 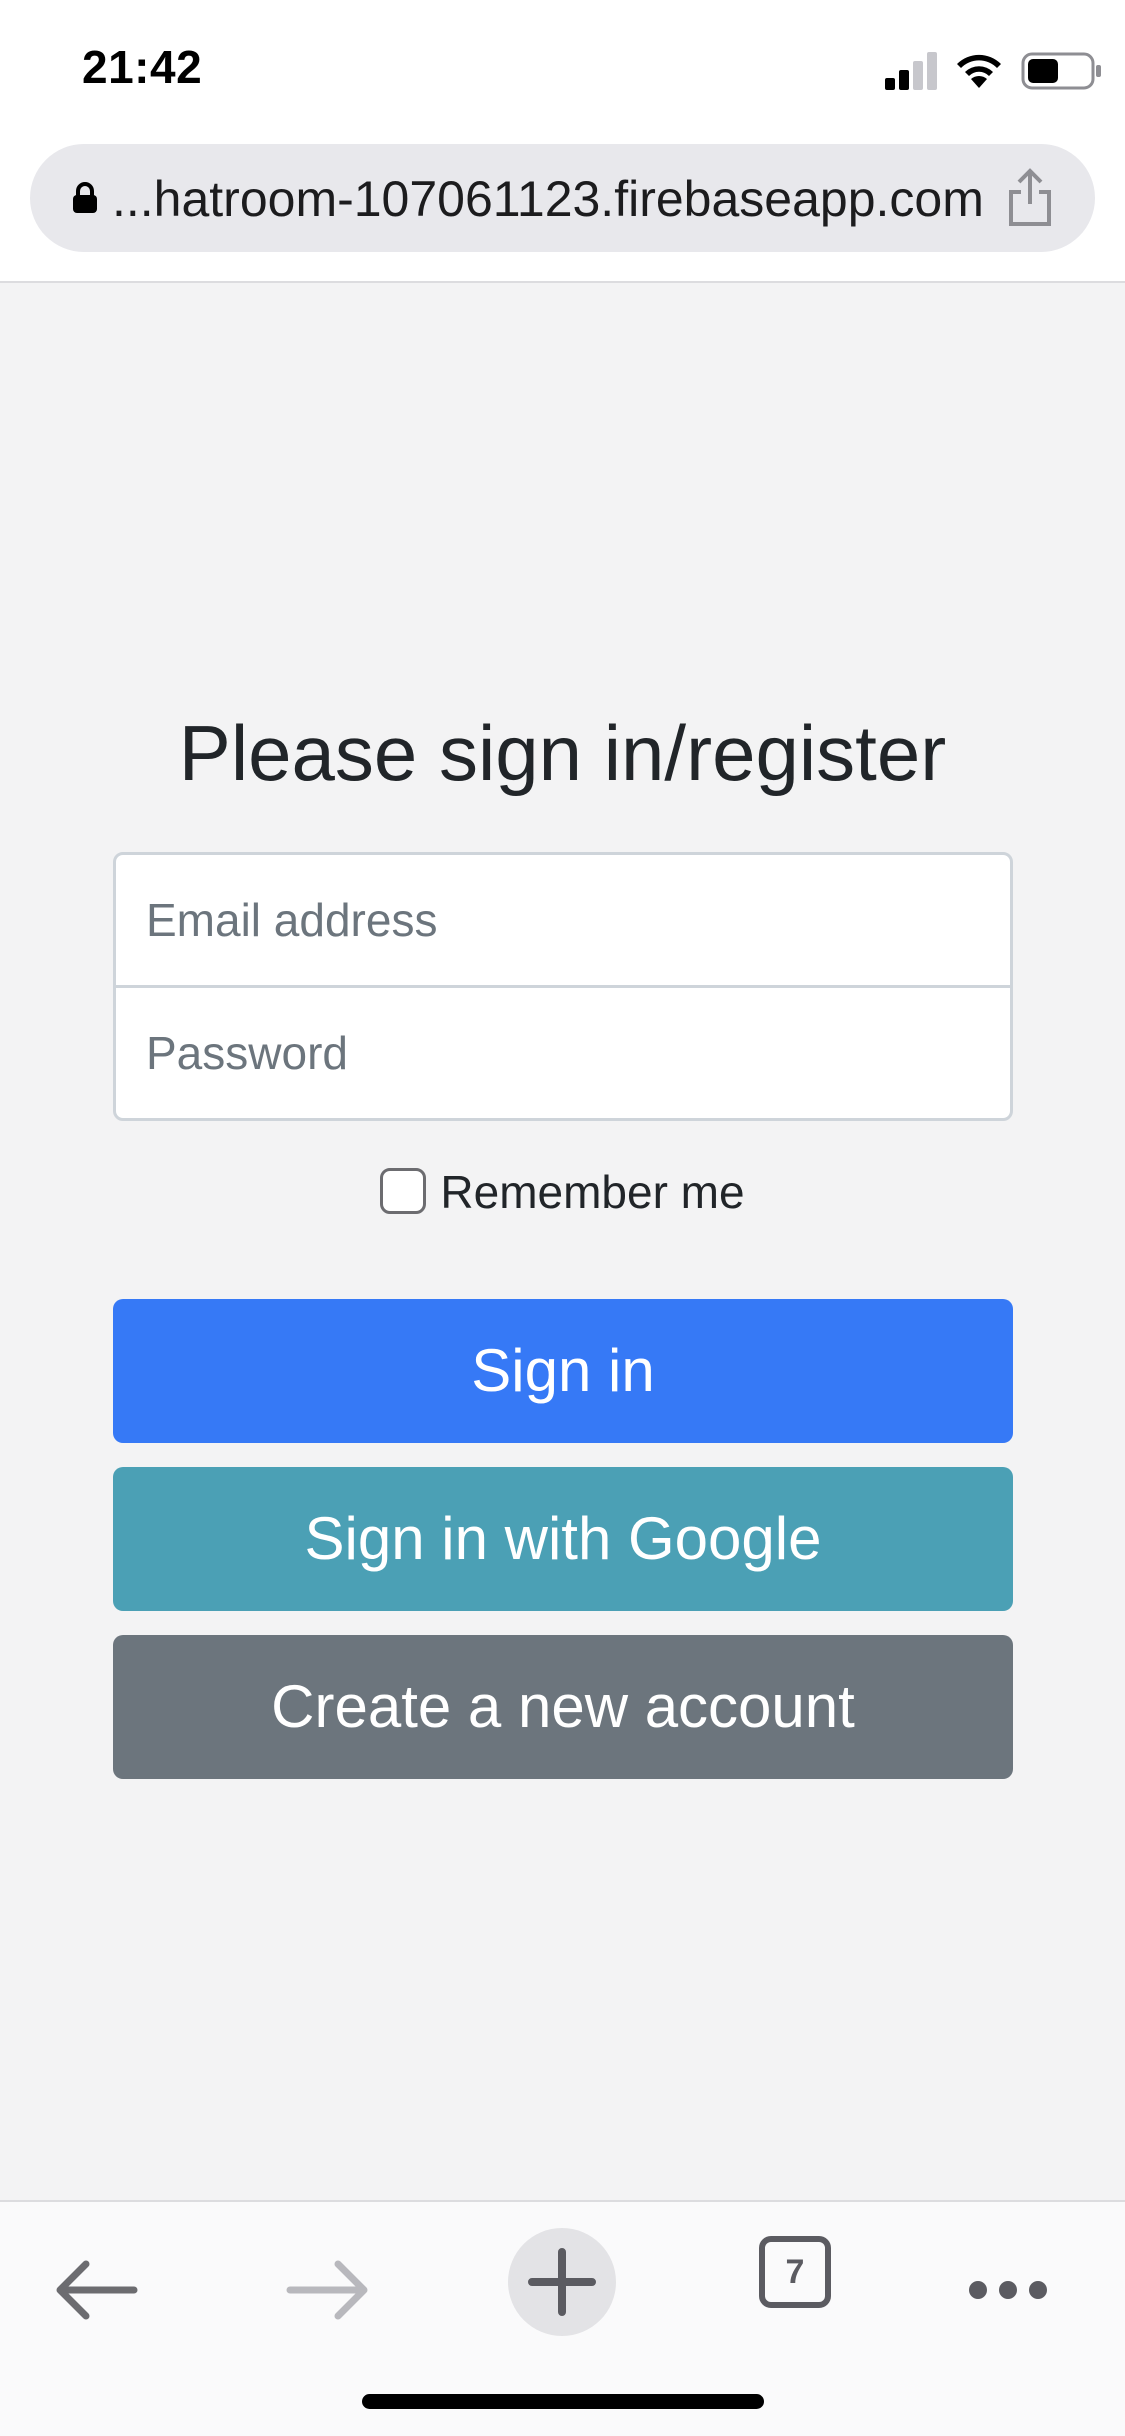 What do you see at coordinates (97, 2290) in the screenshot?
I see `back-arrow-icon` at bounding box center [97, 2290].